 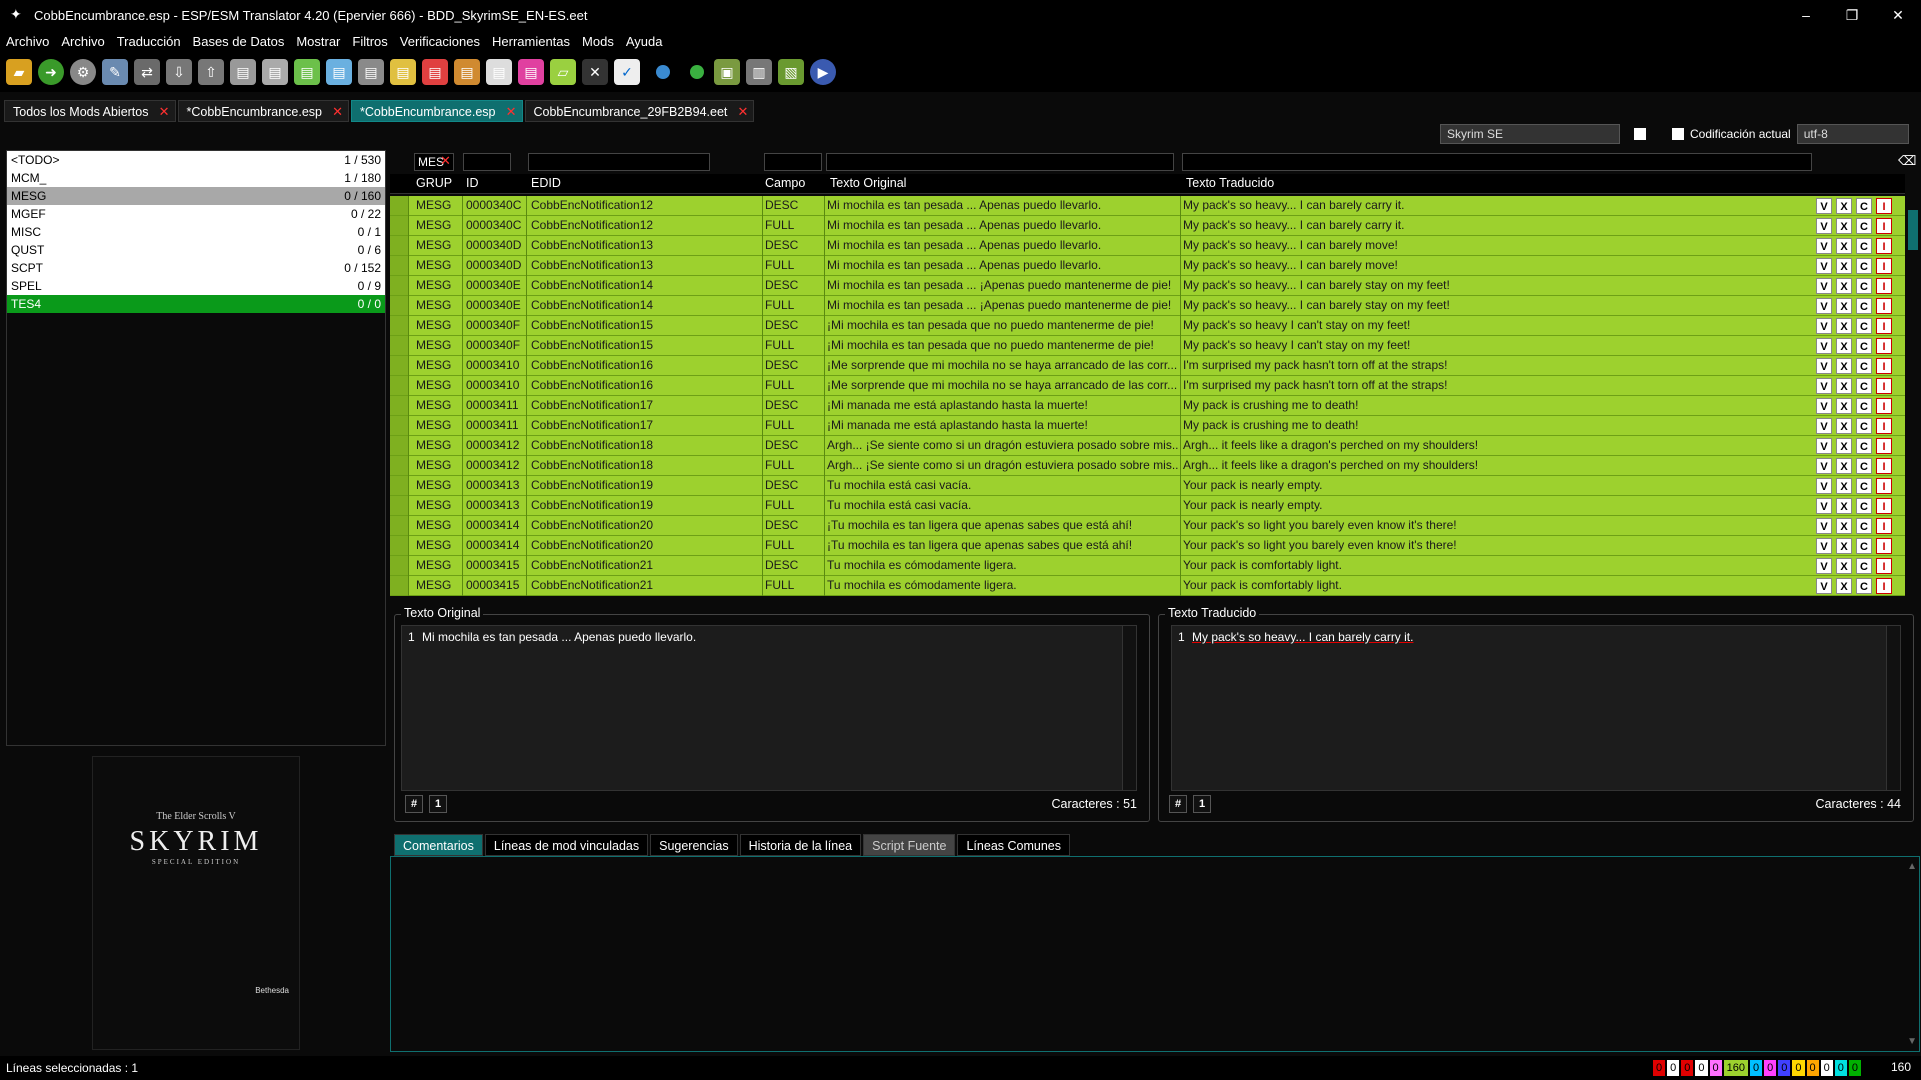 What do you see at coordinates (1530, 134) in the screenshot?
I see `game-select: Skyrim SE` at bounding box center [1530, 134].